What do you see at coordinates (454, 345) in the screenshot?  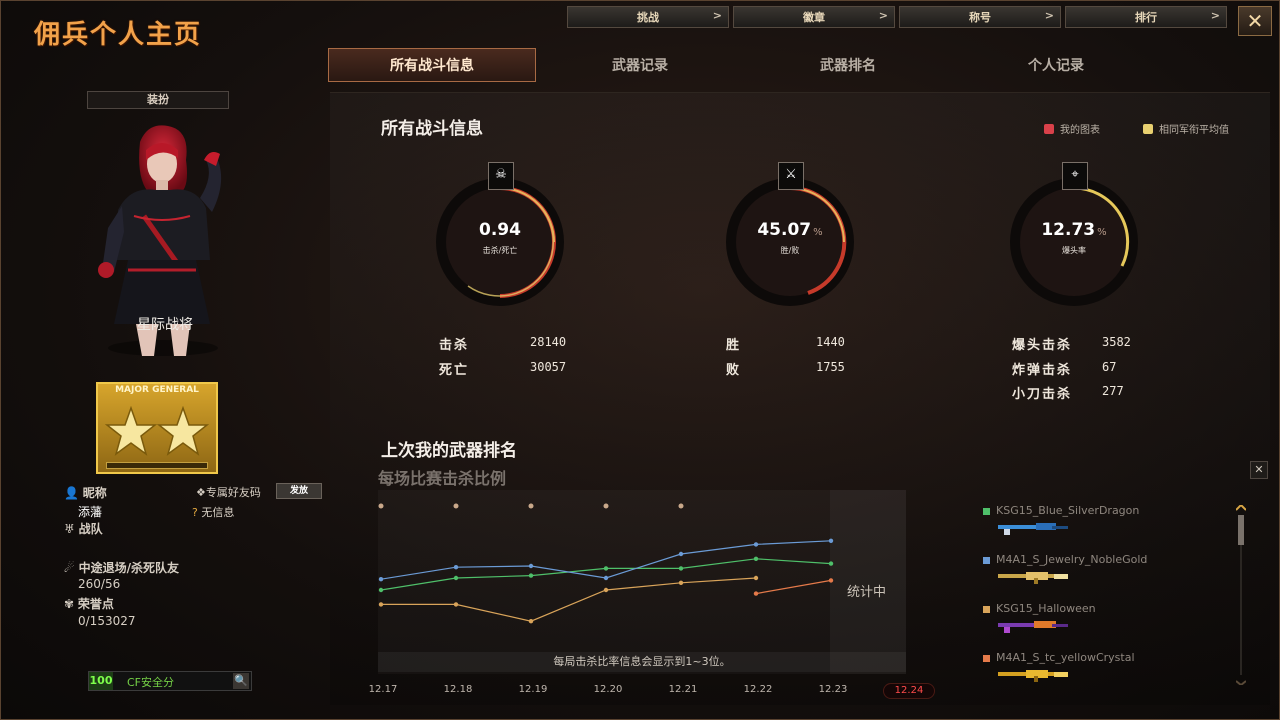 I see `stat-kills-label: 击杀` at bounding box center [454, 345].